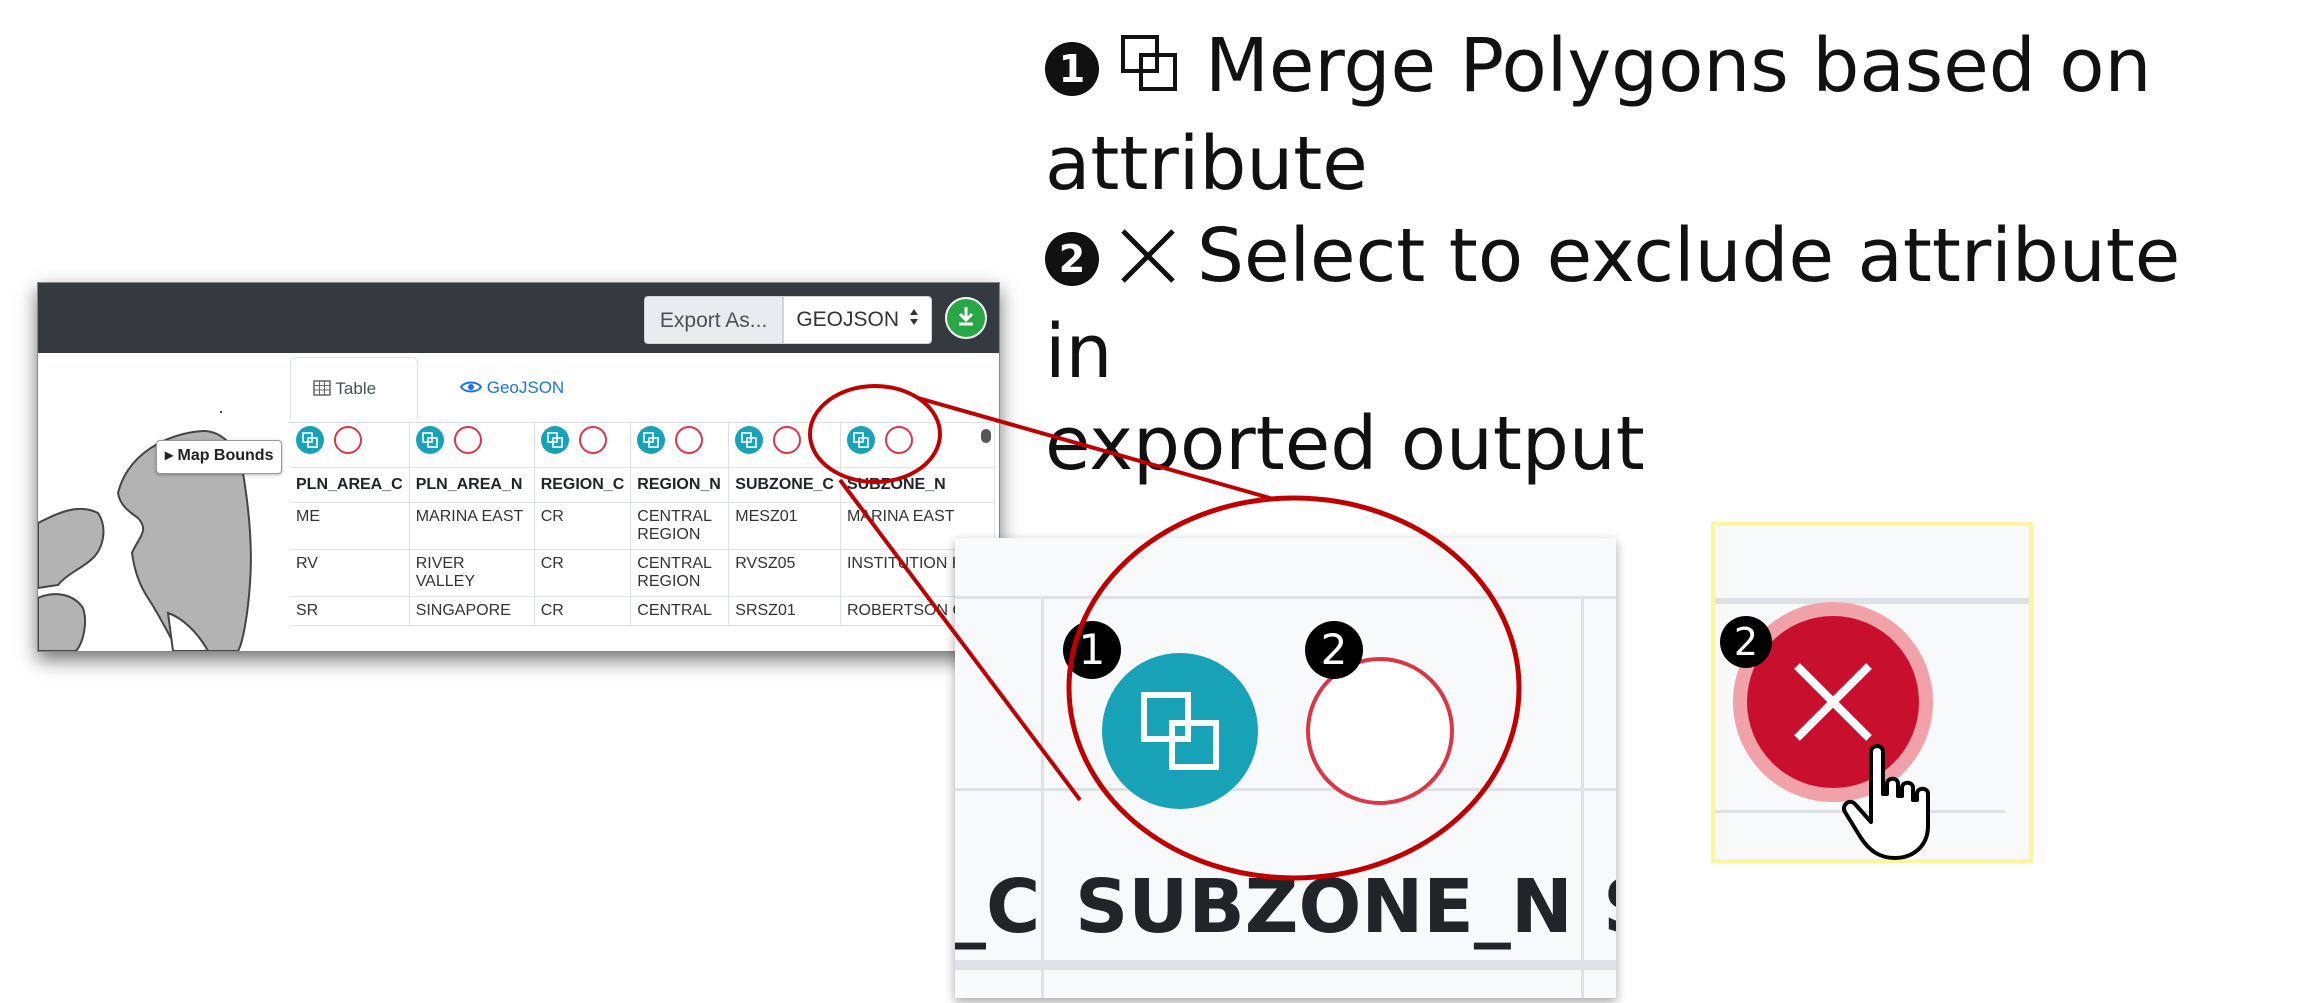  What do you see at coordinates (525, 387) in the screenshot?
I see `tab-geojson-label: GeoJSON` at bounding box center [525, 387].